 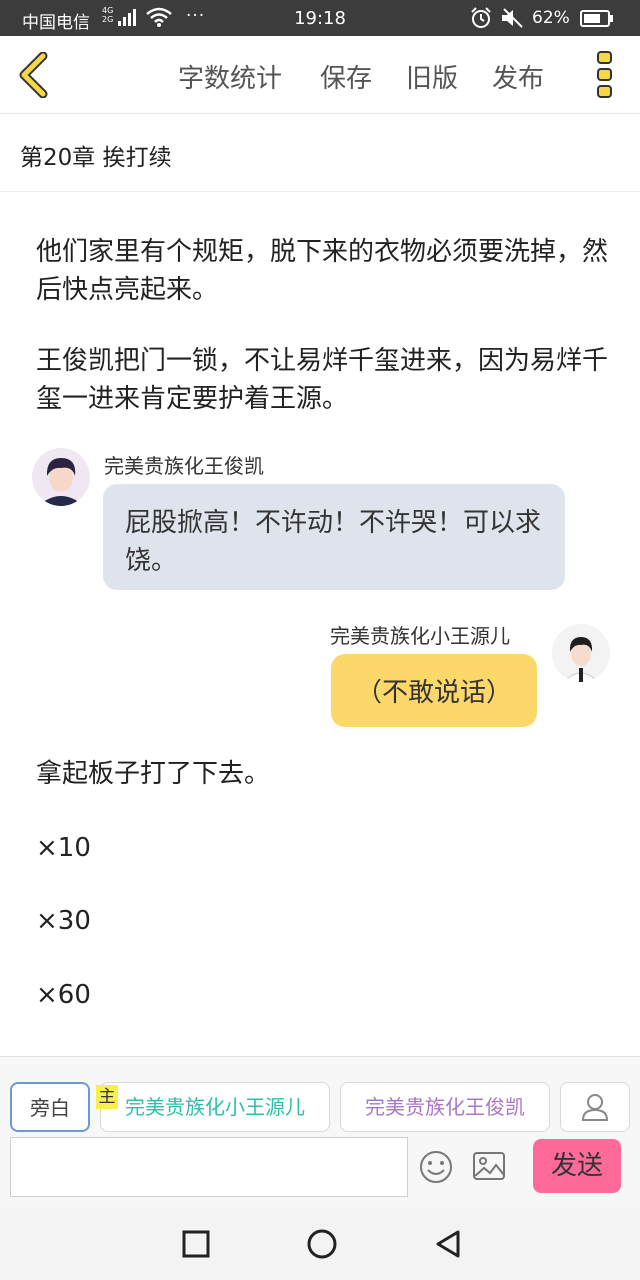 I want to click on save-button: 保存, so click(x=346, y=76).